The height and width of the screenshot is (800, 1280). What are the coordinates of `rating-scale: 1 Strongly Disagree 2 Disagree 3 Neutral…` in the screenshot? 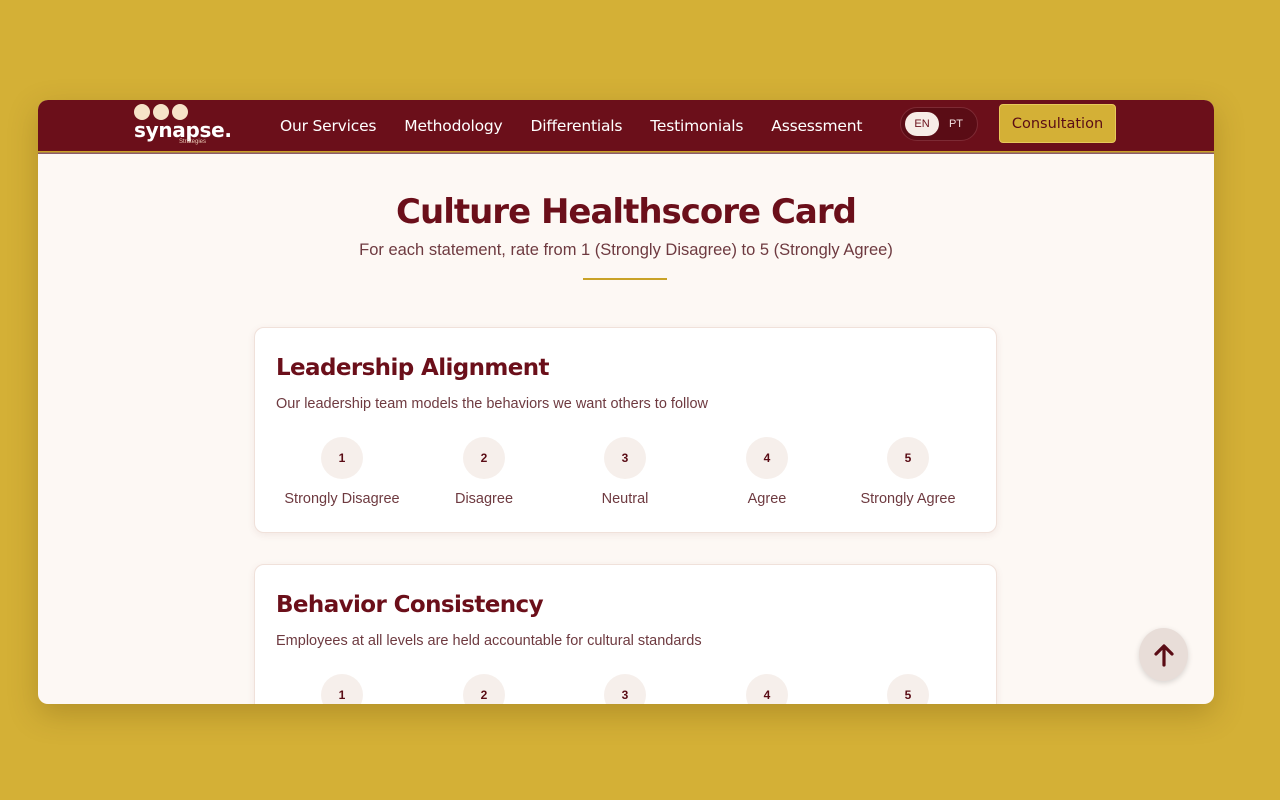 It's located at (625, 477).